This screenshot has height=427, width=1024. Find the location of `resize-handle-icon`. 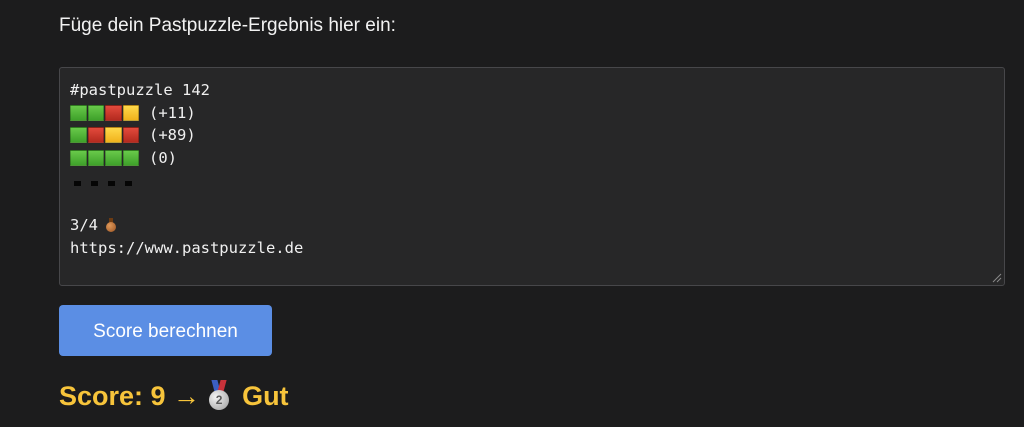

resize-handle-icon is located at coordinates (996, 277).